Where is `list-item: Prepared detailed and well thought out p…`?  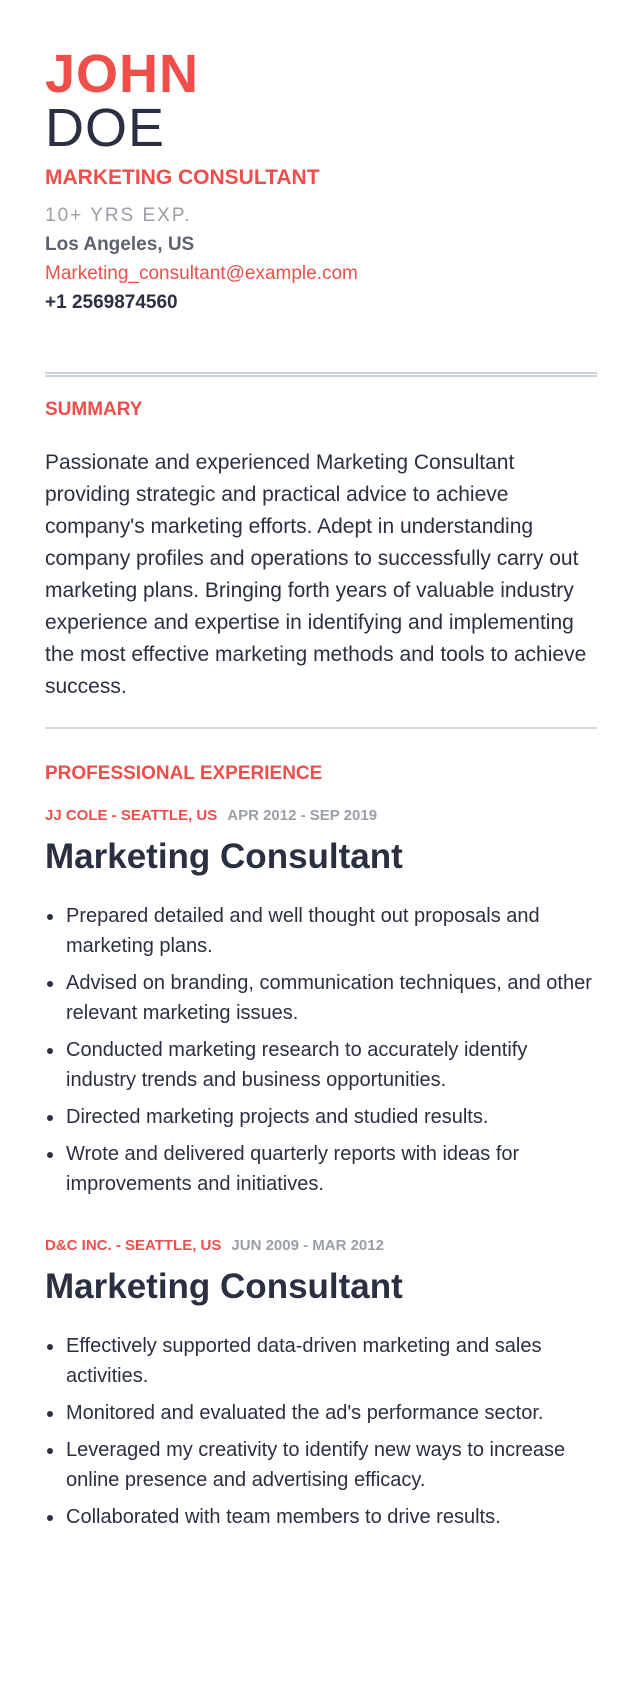 list-item: Prepared detailed and well thought out p… is located at coordinates (321, 931).